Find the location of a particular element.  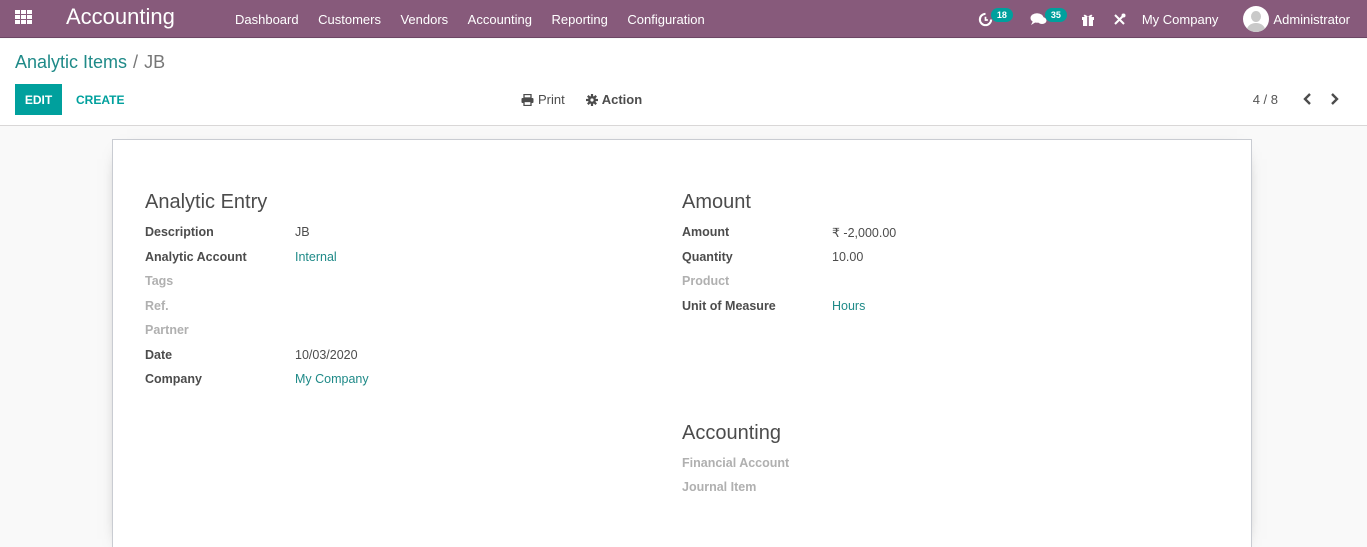

value-unit-of-measure-link: Hours is located at coordinates (848, 306).